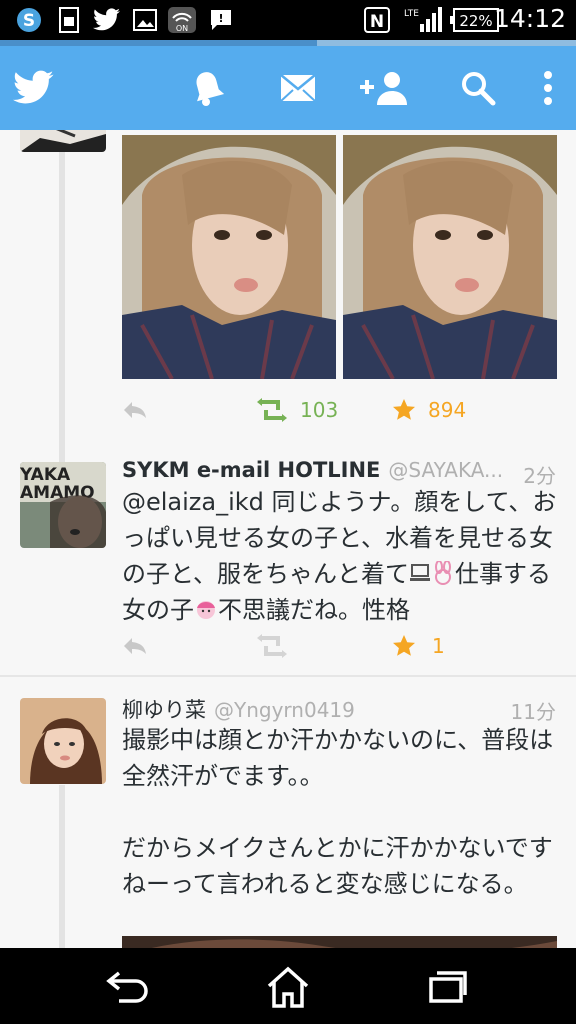 The width and height of the screenshot is (576, 1024). I want to click on navigation-bar, so click(288, 986).